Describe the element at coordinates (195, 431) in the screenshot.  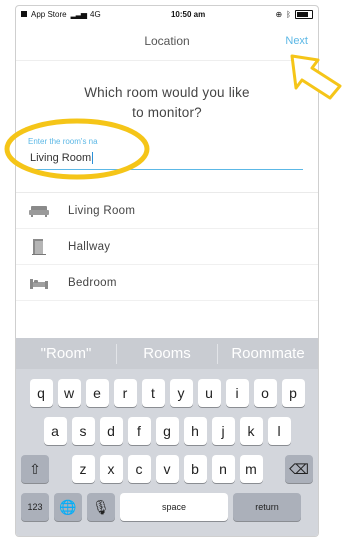
I see `key: h` at that location.